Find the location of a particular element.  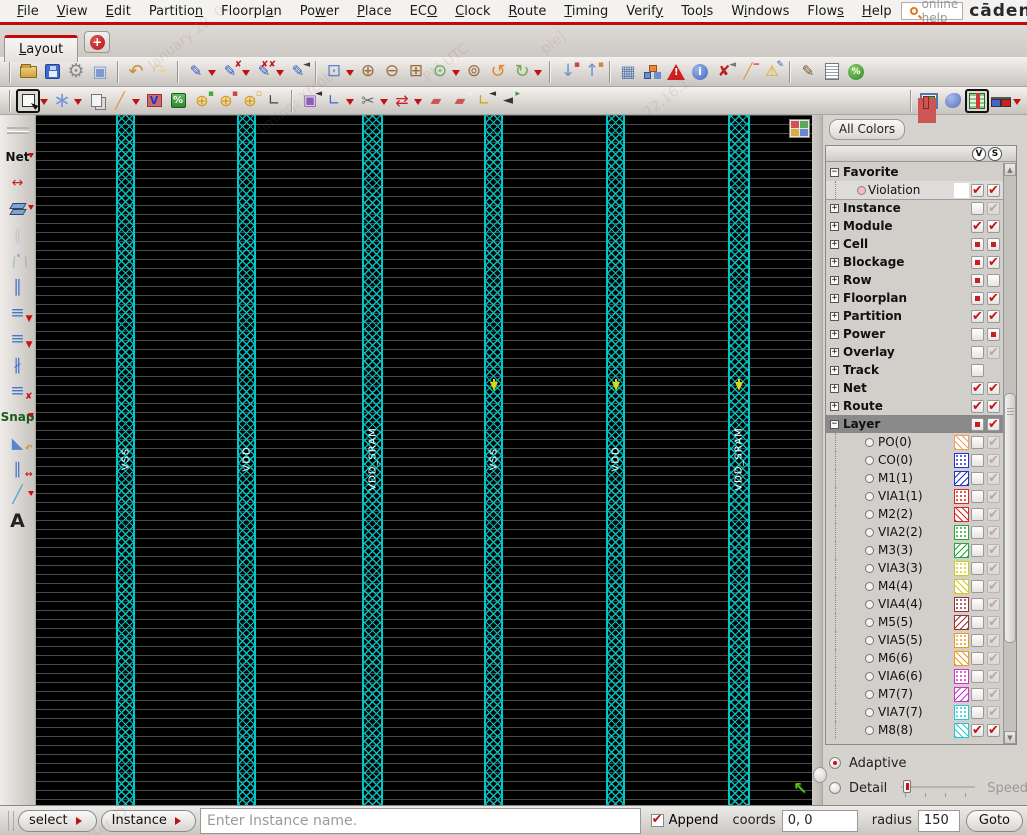

cut-wire-dropdown is located at coordinates (246, 74).